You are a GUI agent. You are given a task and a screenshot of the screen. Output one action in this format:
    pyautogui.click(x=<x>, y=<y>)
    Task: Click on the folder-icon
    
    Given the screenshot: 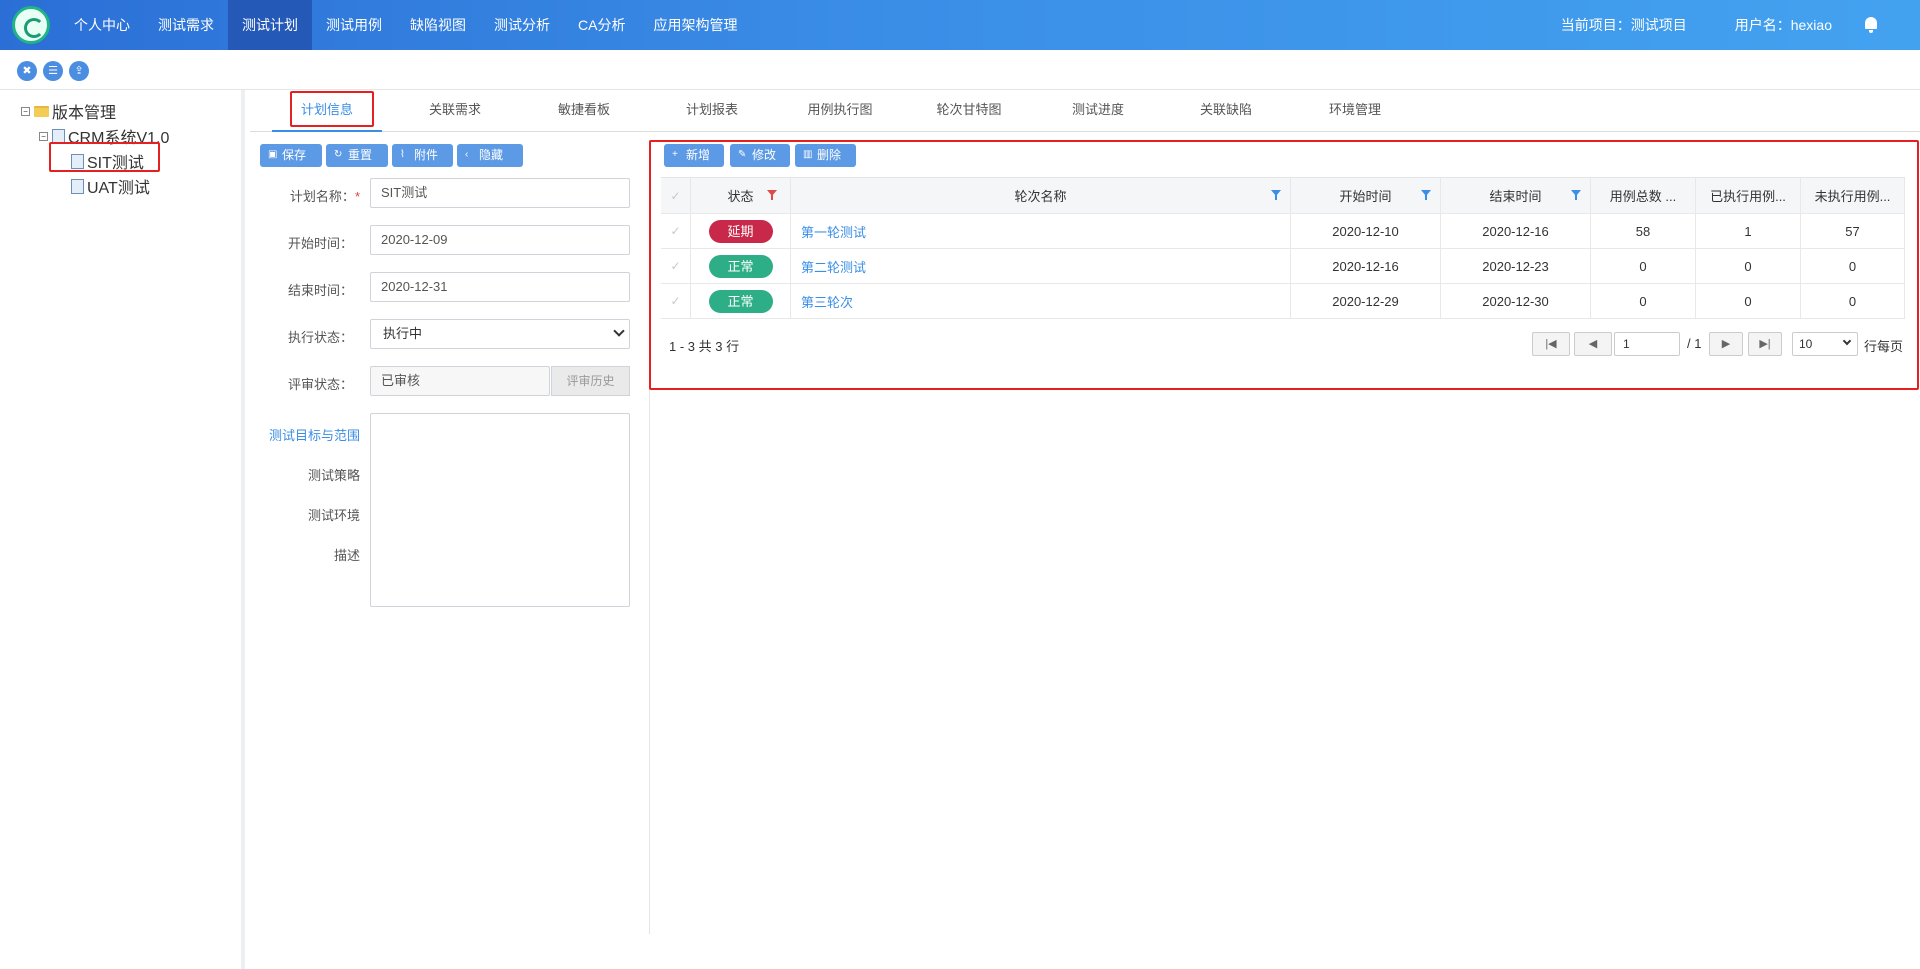 What is the action you would take?
    pyautogui.click(x=41, y=111)
    